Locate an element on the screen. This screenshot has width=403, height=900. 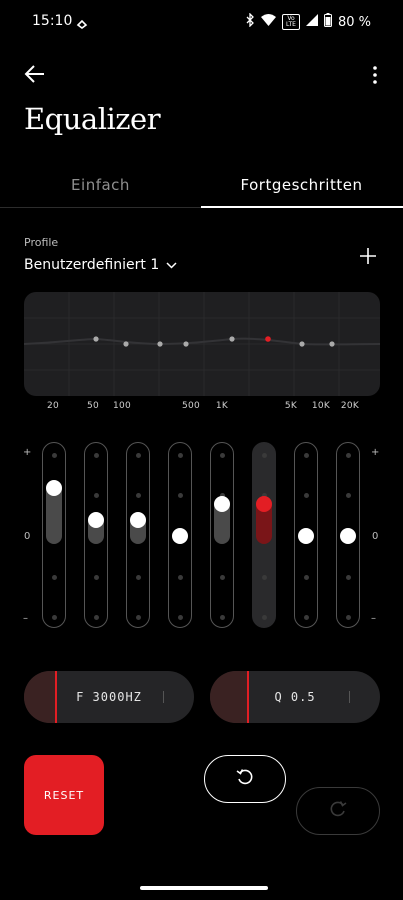
wifi-icon is located at coordinates (268, 22).